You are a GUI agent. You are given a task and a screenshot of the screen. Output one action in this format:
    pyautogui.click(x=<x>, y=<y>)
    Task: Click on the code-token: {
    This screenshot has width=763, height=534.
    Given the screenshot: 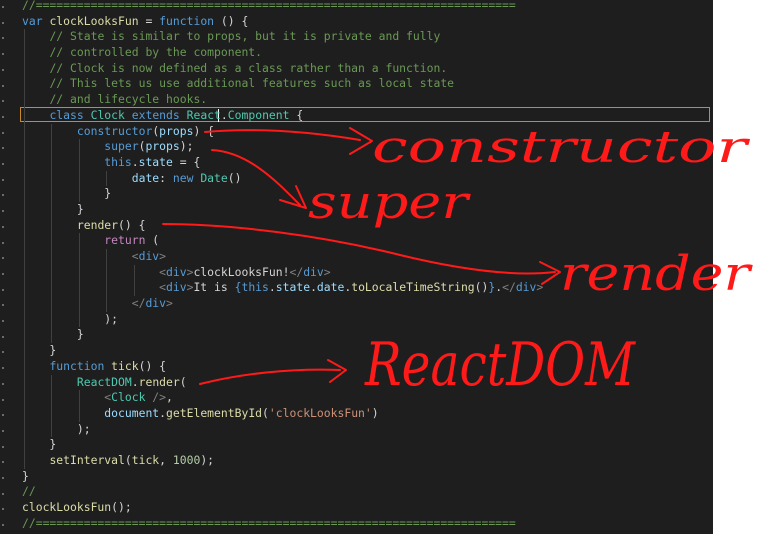 What is the action you would take?
    pyautogui.click(x=296, y=114)
    